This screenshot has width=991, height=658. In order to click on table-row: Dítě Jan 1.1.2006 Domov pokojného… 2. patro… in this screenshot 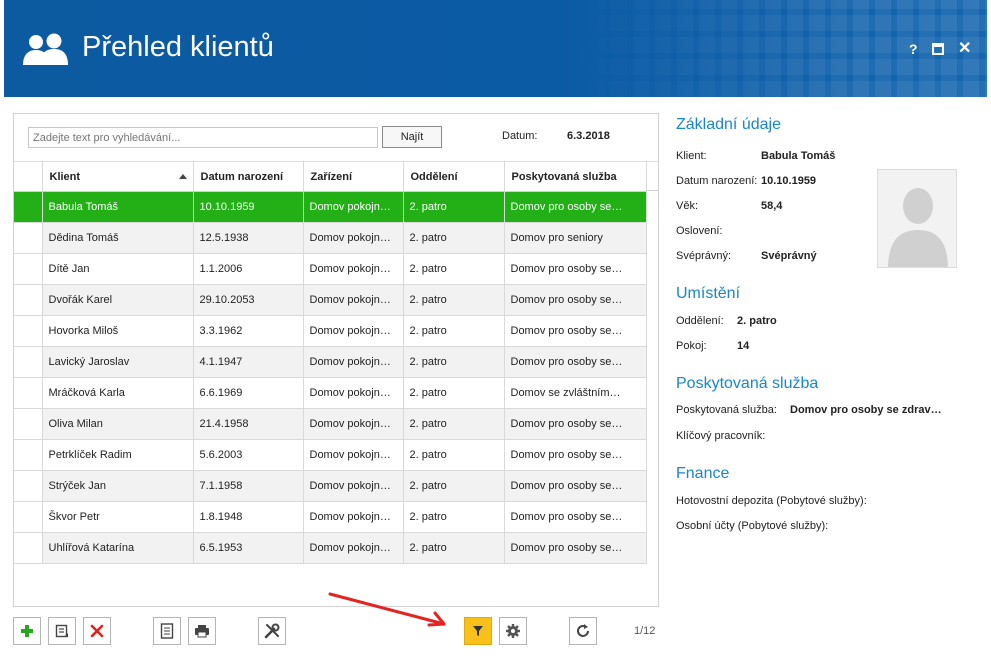, I will do `click(330, 269)`.